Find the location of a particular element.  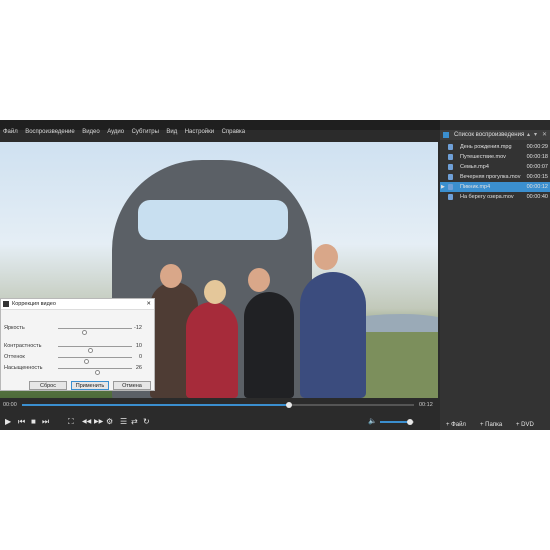

next-icon: ⏭ is located at coordinates (45, 422).